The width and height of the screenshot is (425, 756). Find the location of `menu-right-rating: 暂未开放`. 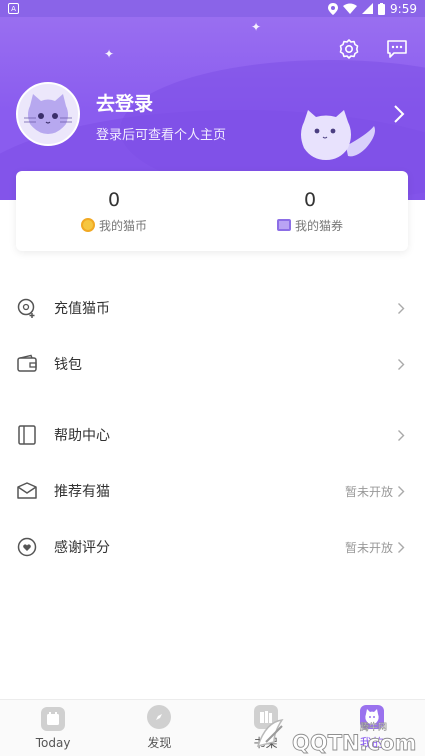

menu-right-rating: 暂未开放 is located at coordinates (375, 547).